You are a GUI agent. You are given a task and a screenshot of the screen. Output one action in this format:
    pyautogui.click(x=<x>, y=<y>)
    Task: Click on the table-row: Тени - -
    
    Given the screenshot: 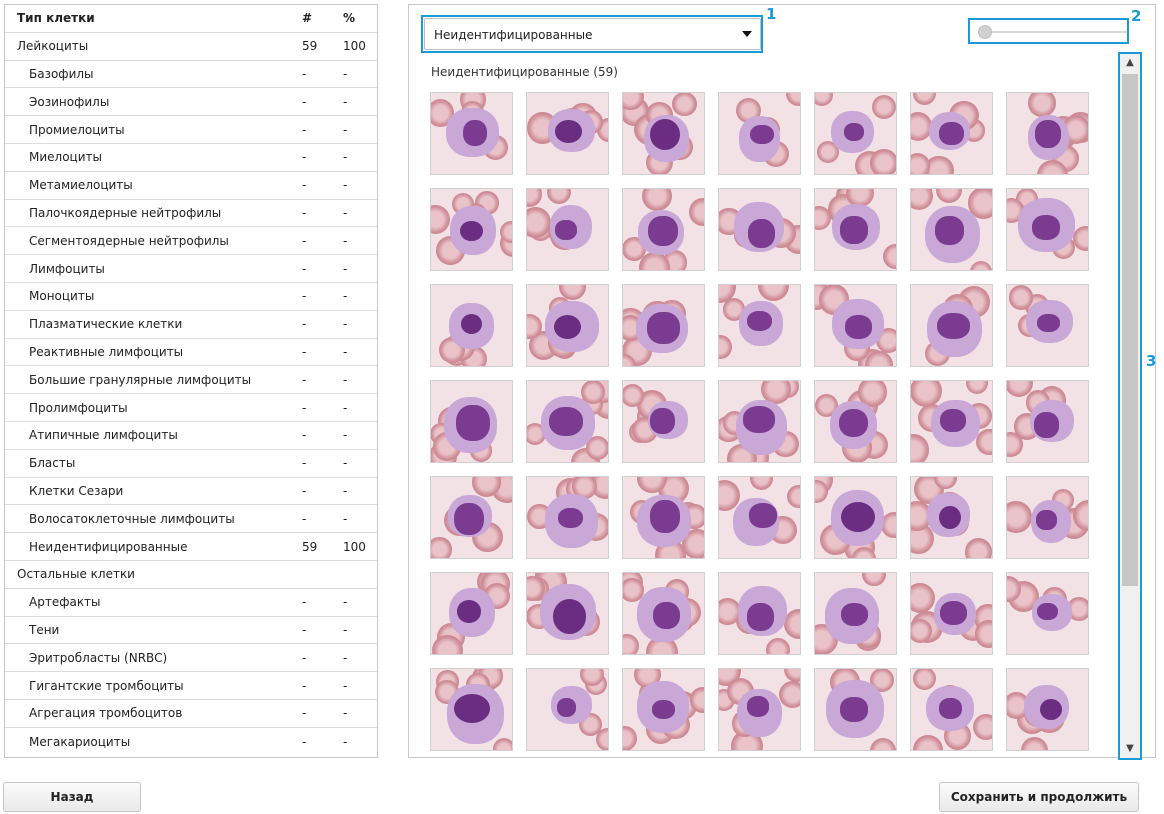 What is the action you would take?
    pyautogui.click(x=191, y=631)
    